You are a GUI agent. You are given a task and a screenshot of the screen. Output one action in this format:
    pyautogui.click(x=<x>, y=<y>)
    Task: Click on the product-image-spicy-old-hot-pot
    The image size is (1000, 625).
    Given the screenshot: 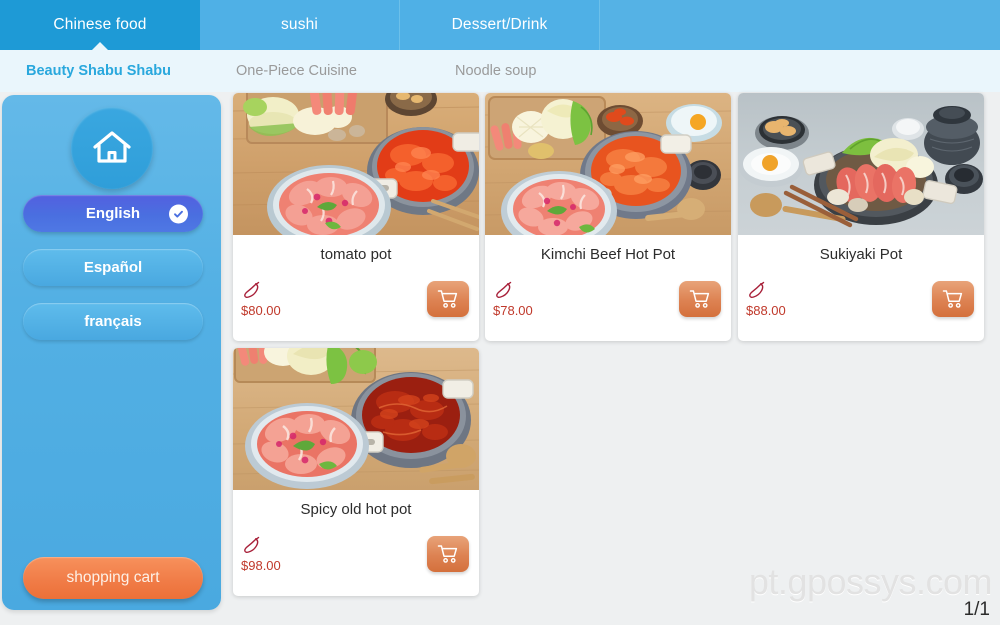 What is the action you would take?
    pyautogui.click(x=356, y=419)
    